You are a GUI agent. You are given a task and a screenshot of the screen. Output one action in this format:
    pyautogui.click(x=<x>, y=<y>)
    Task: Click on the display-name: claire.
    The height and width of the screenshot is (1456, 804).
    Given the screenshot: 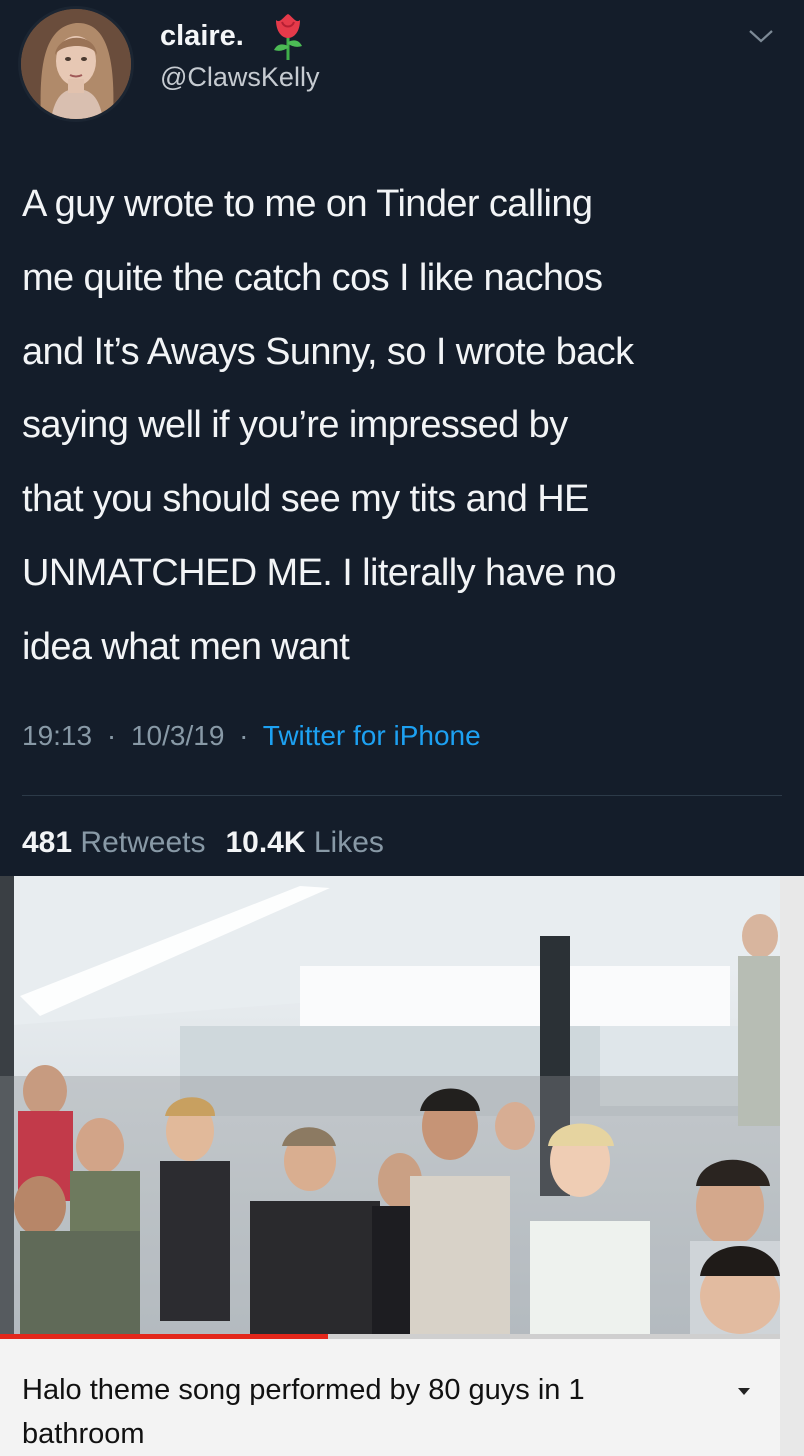 What is the action you would take?
    pyautogui.click(x=202, y=36)
    